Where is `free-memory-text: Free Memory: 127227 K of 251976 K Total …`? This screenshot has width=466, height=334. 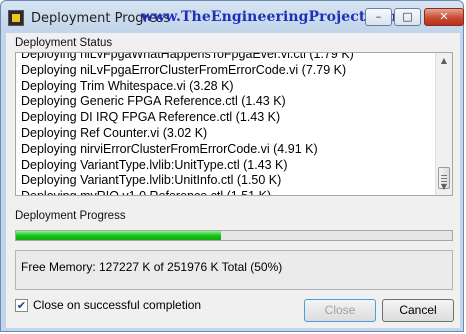 free-memory-text: Free Memory: 127227 K of 251976 K Total … is located at coordinates (152, 267).